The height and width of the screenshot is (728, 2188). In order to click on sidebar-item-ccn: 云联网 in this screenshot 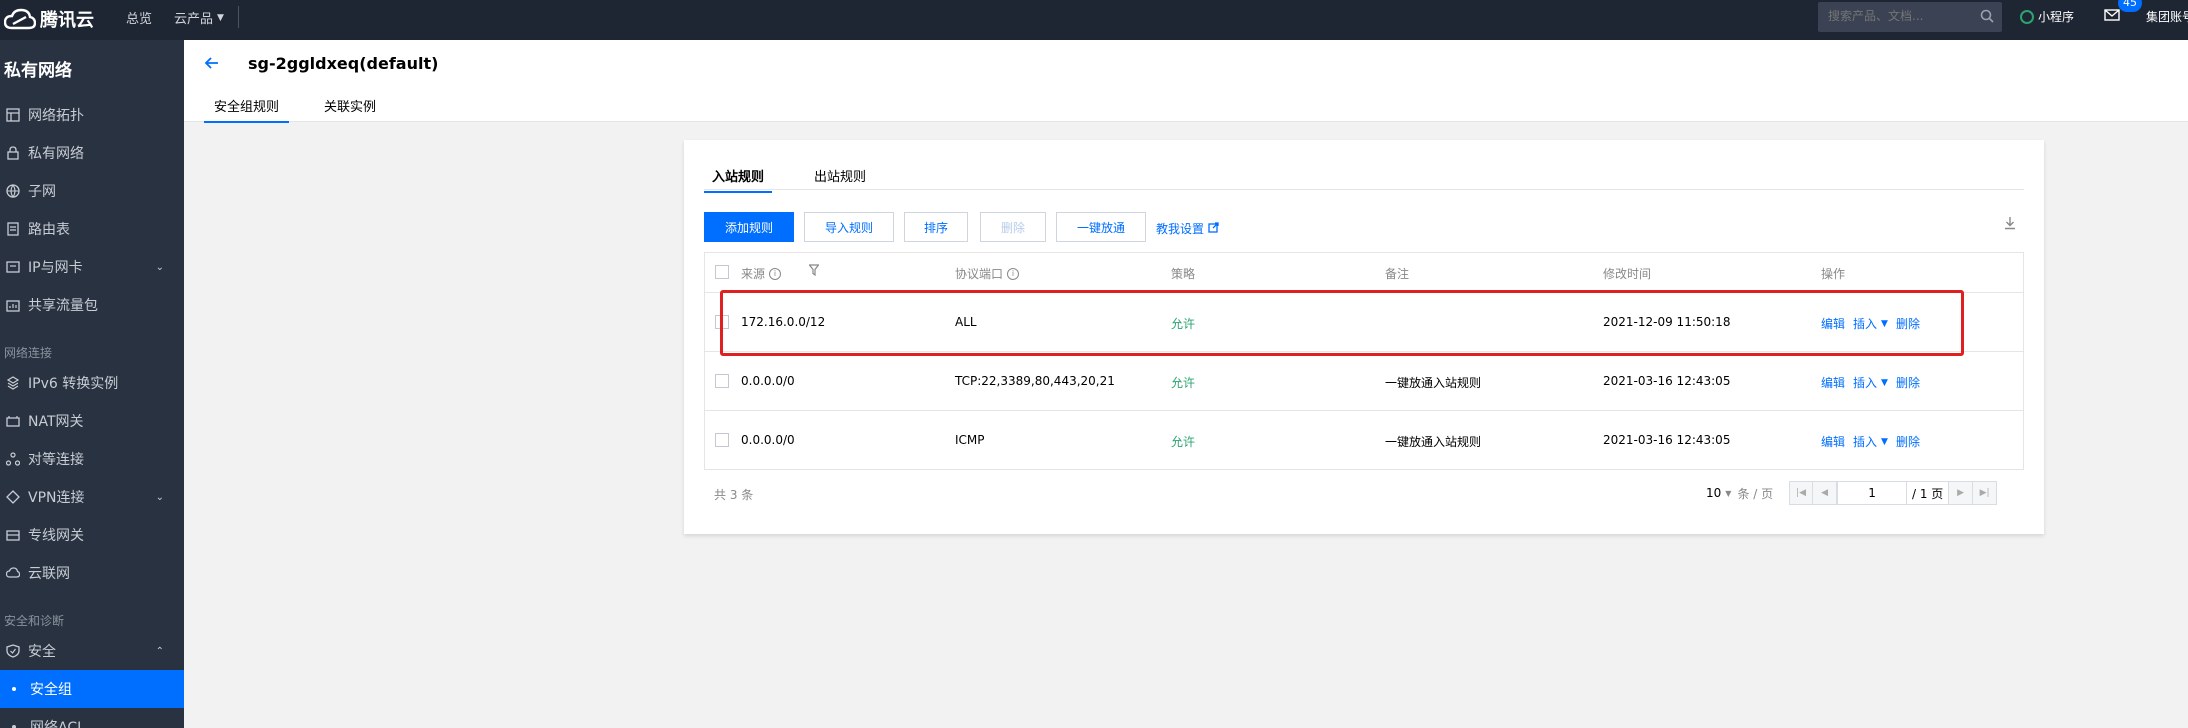, I will do `click(92, 573)`.